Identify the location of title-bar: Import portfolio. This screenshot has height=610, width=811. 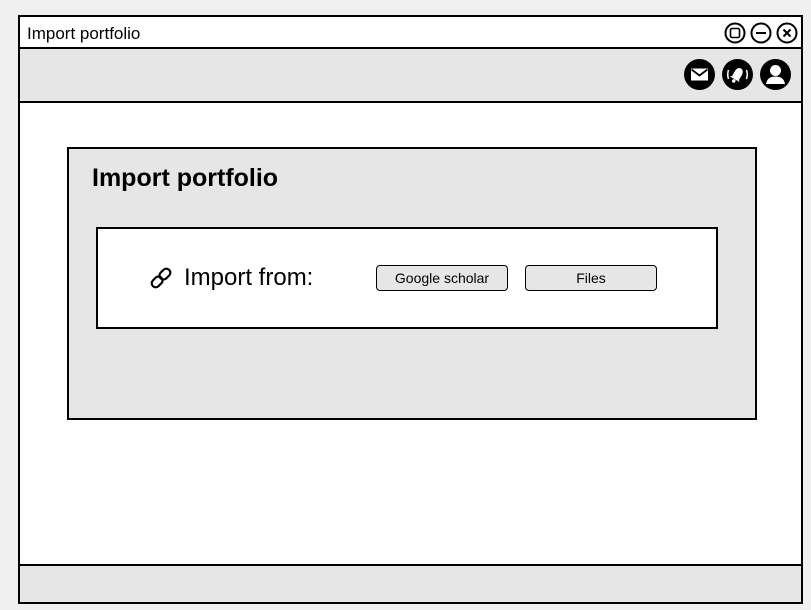
(410, 33).